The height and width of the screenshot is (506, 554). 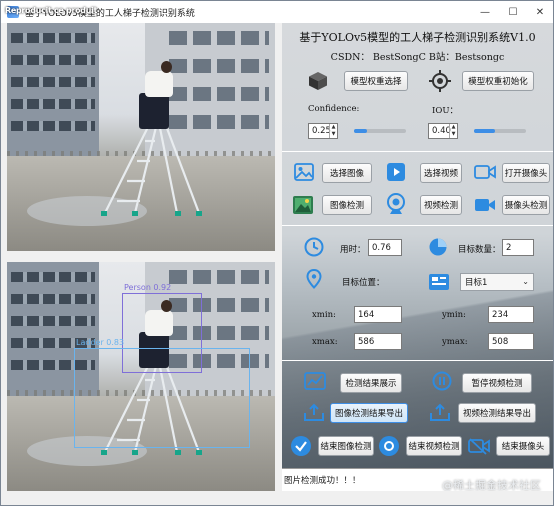 I want to click on image-detect-button: 图像检测, so click(x=347, y=205).